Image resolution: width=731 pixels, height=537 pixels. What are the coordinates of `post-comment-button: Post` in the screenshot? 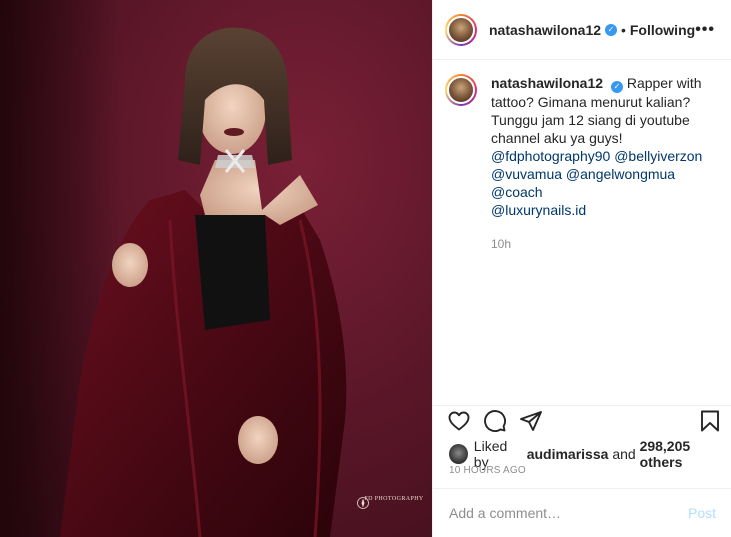 It's located at (702, 513).